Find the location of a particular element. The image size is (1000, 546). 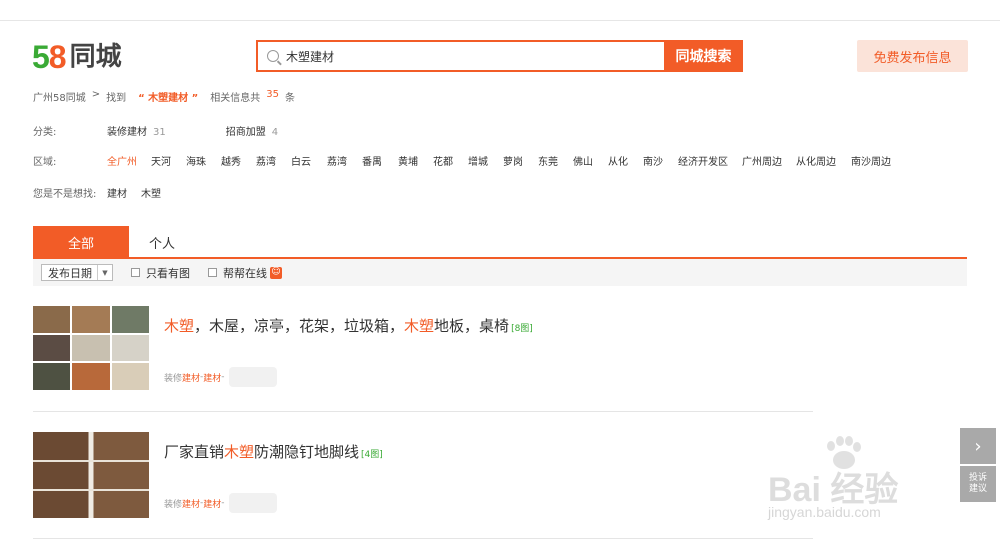

result-count: 35 is located at coordinates (272, 94).